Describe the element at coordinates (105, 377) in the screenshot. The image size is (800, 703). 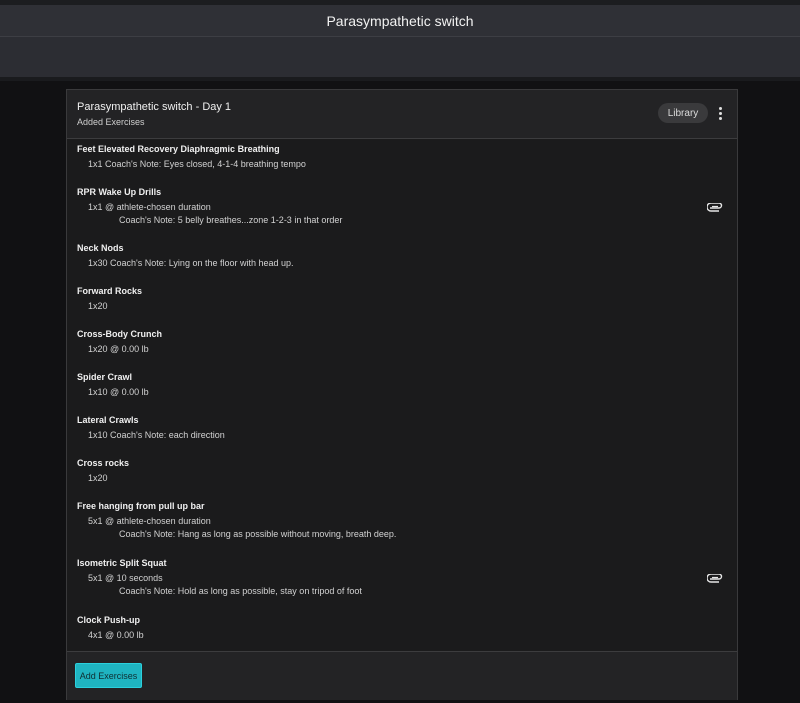
I see `exercise-name: Spider Crawl` at that location.